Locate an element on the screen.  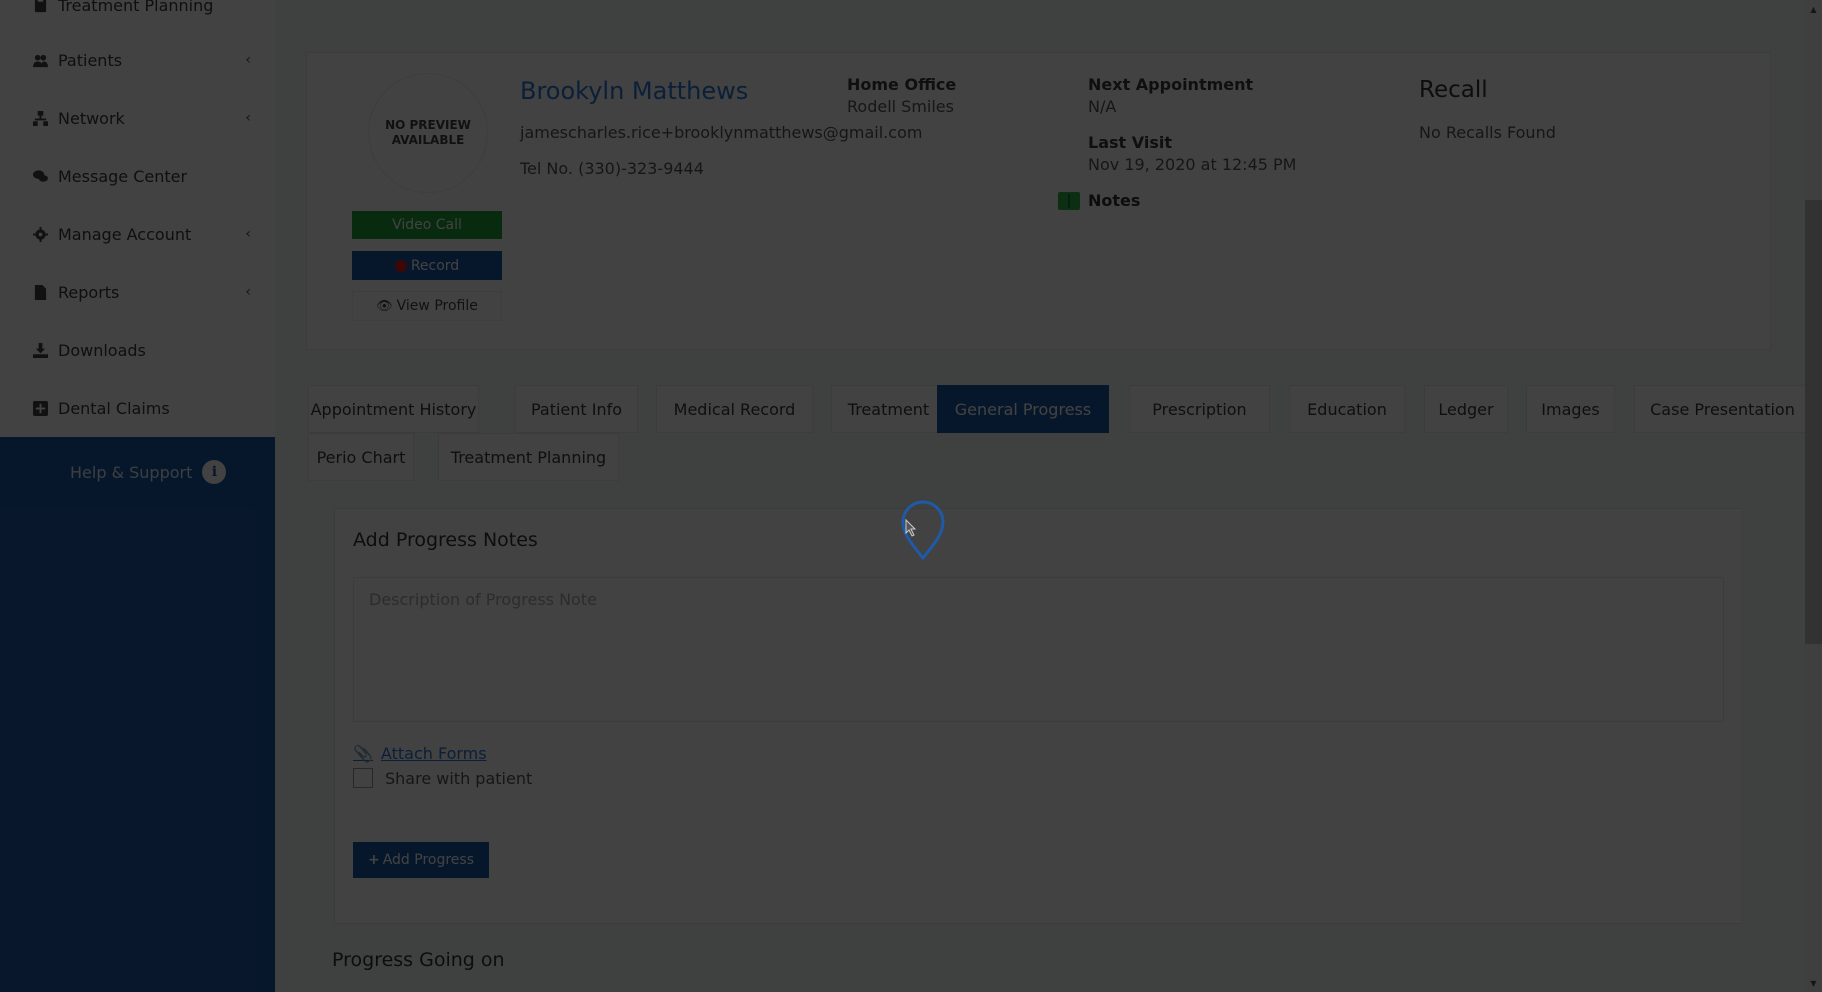
video-call-button: Video Call is located at coordinates (427, 225).